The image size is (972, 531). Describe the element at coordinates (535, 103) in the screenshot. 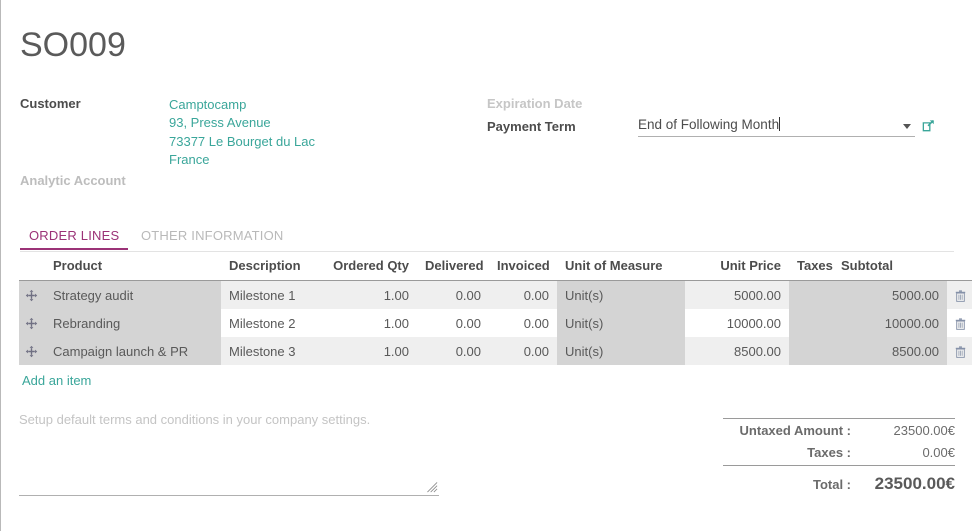

I see `expiration-date-label: Expiration Date` at that location.